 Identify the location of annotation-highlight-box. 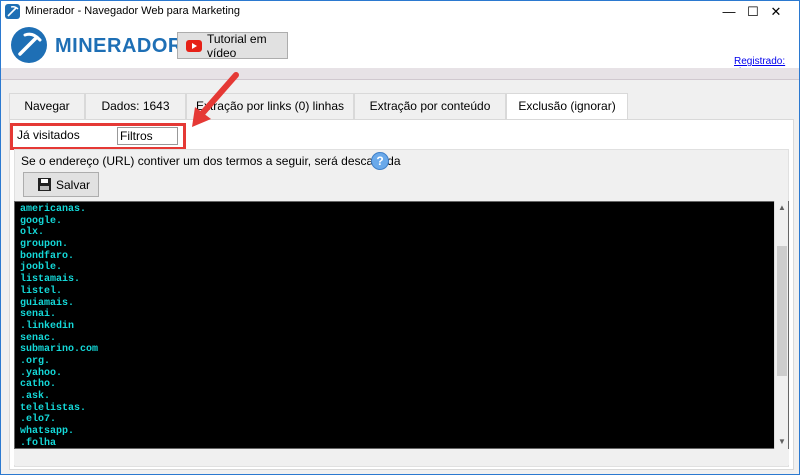
(98, 136).